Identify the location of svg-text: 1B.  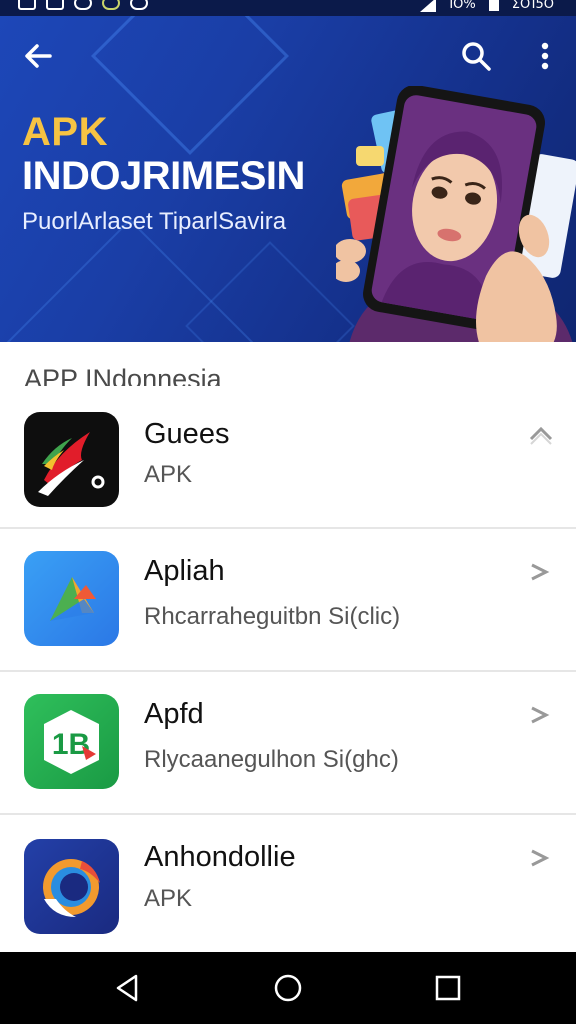
(71, 744).